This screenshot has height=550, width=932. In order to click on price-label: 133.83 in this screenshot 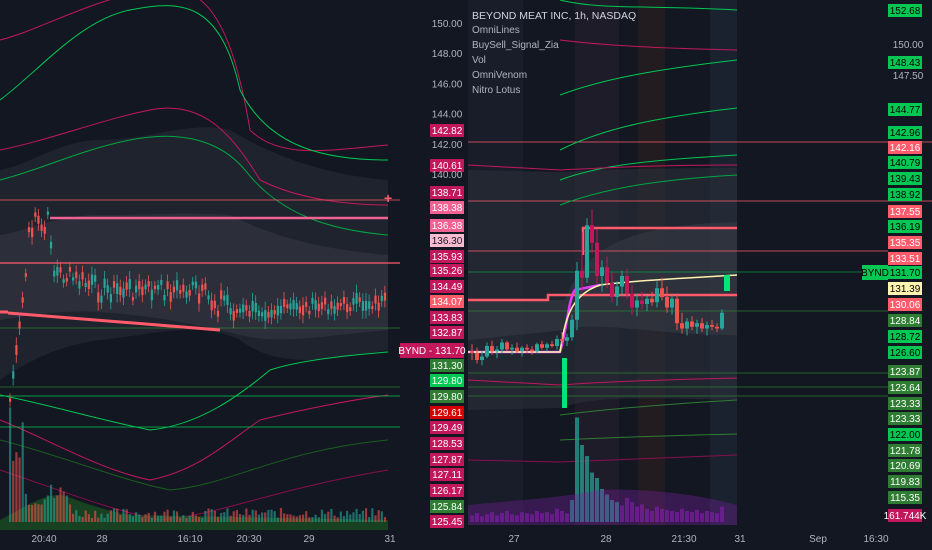, I will do `click(447, 318)`.